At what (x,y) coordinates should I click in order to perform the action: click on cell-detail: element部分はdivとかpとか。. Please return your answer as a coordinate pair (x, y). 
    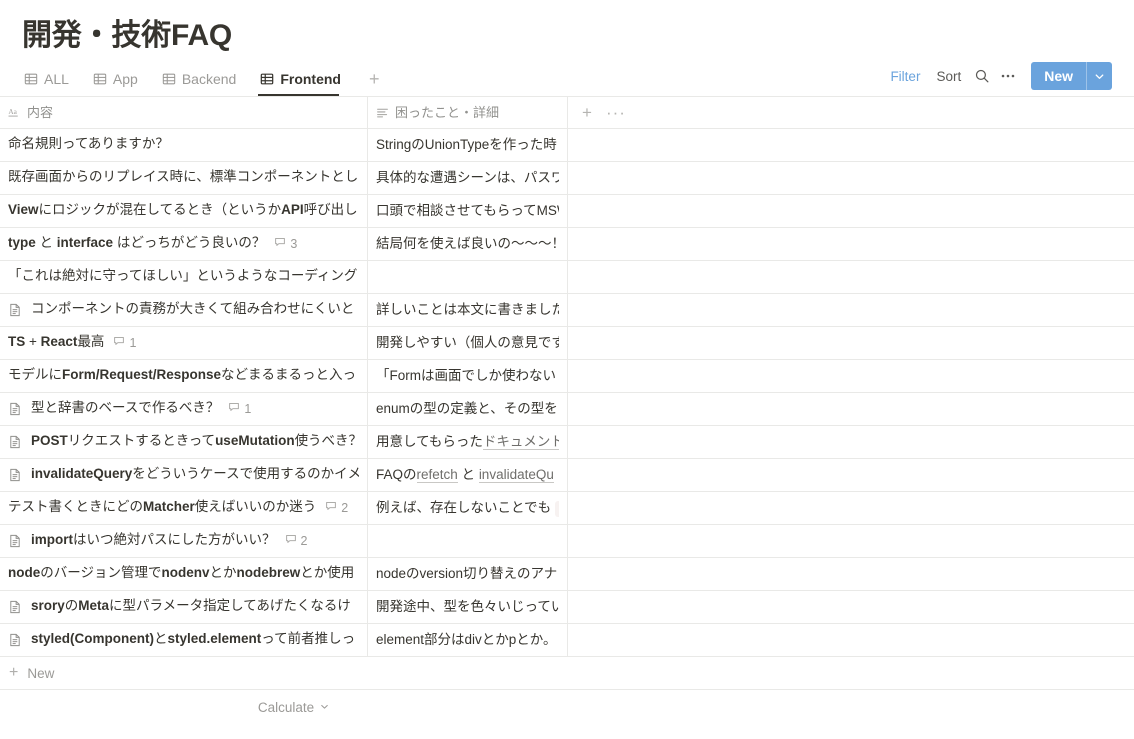
    Looking at the image, I should click on (468, 640).